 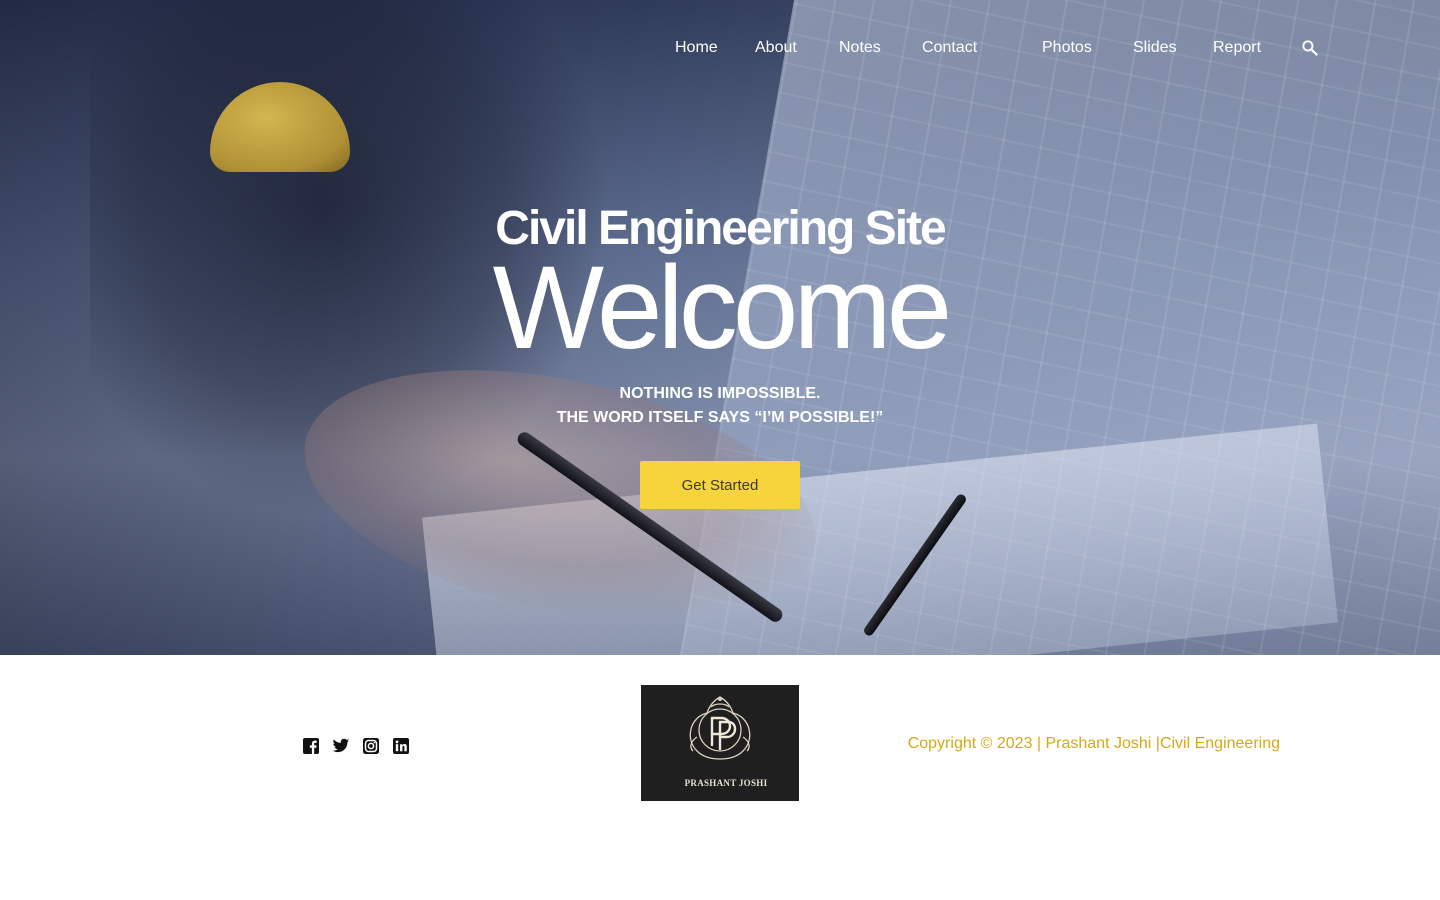 I want to click on instagram-icon, so click(x=371, y=746).